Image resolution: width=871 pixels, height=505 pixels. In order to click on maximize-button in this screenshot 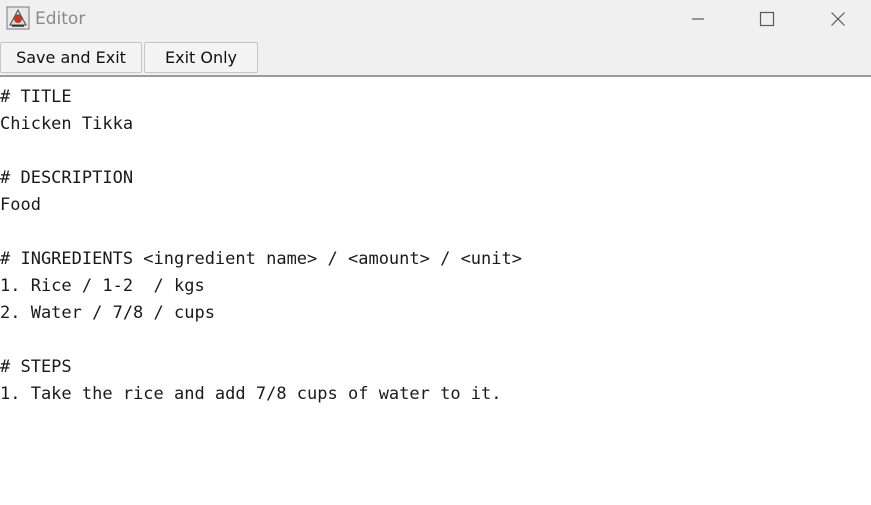, I will do `click(767, 19)`.